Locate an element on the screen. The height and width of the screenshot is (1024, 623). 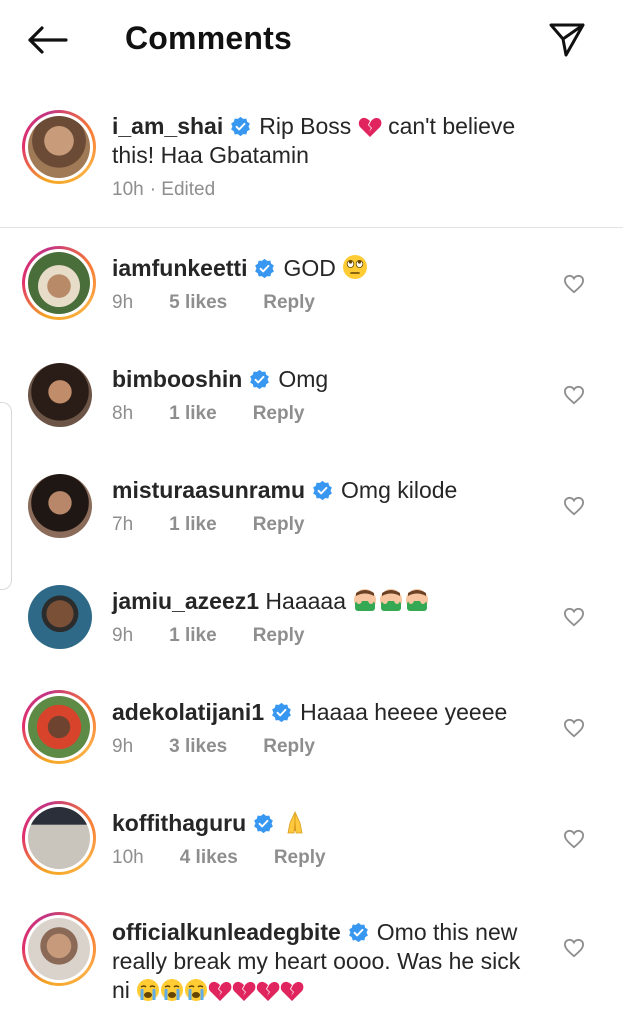
back-button is located at coordinates (47, 40).